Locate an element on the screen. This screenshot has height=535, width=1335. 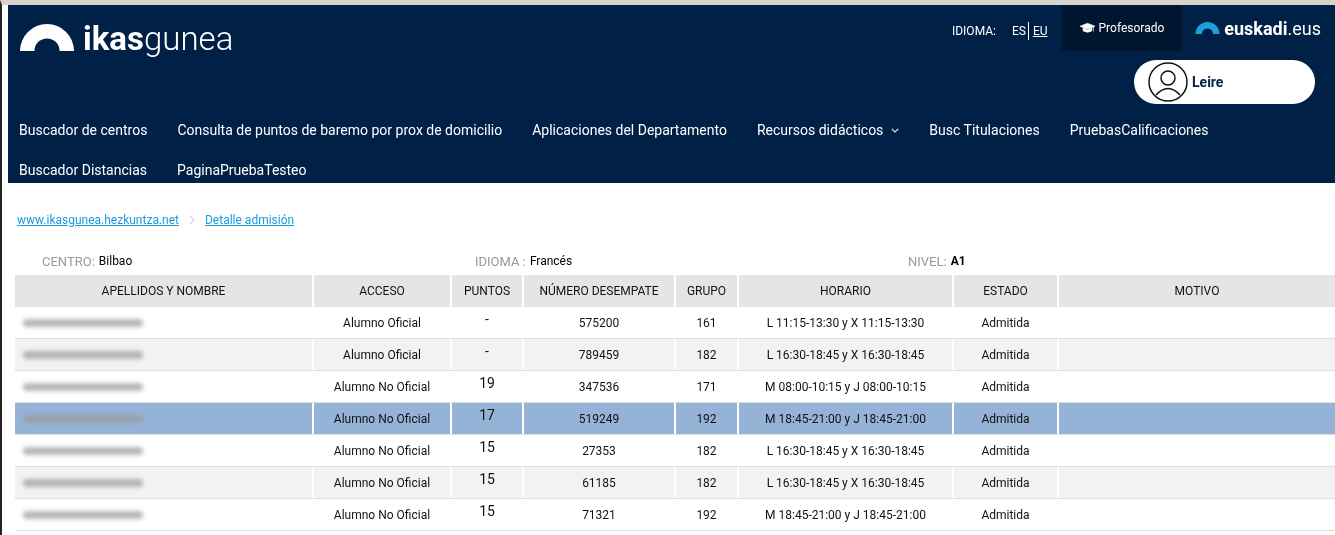
column-header: ESTADO is located at coordinates (1005, 291).